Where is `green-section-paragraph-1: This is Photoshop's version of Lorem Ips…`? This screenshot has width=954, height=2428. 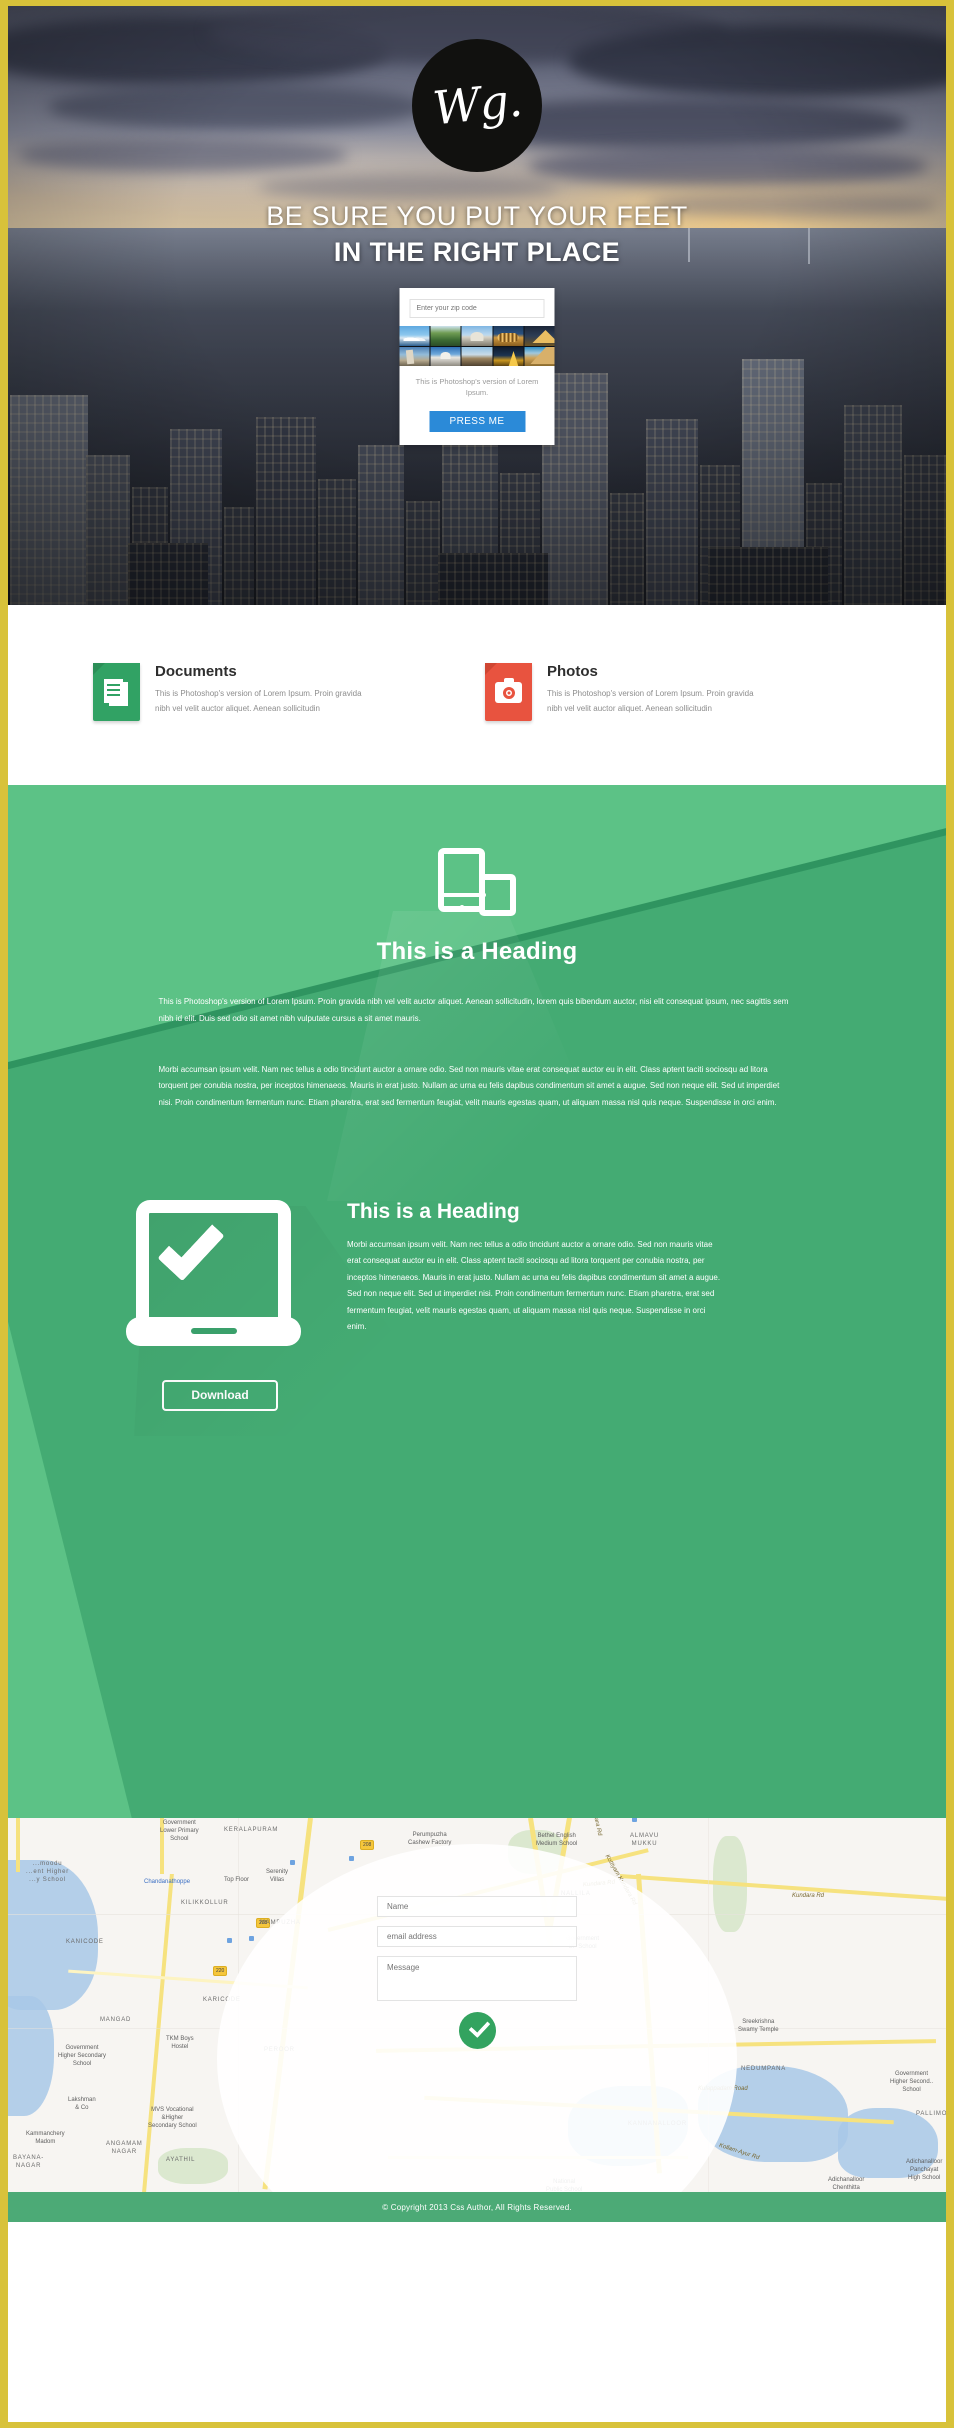 green-section-paragraph-1: This is Photoshop's version of Lorem Ips… is located at coordinates (473, 1010).